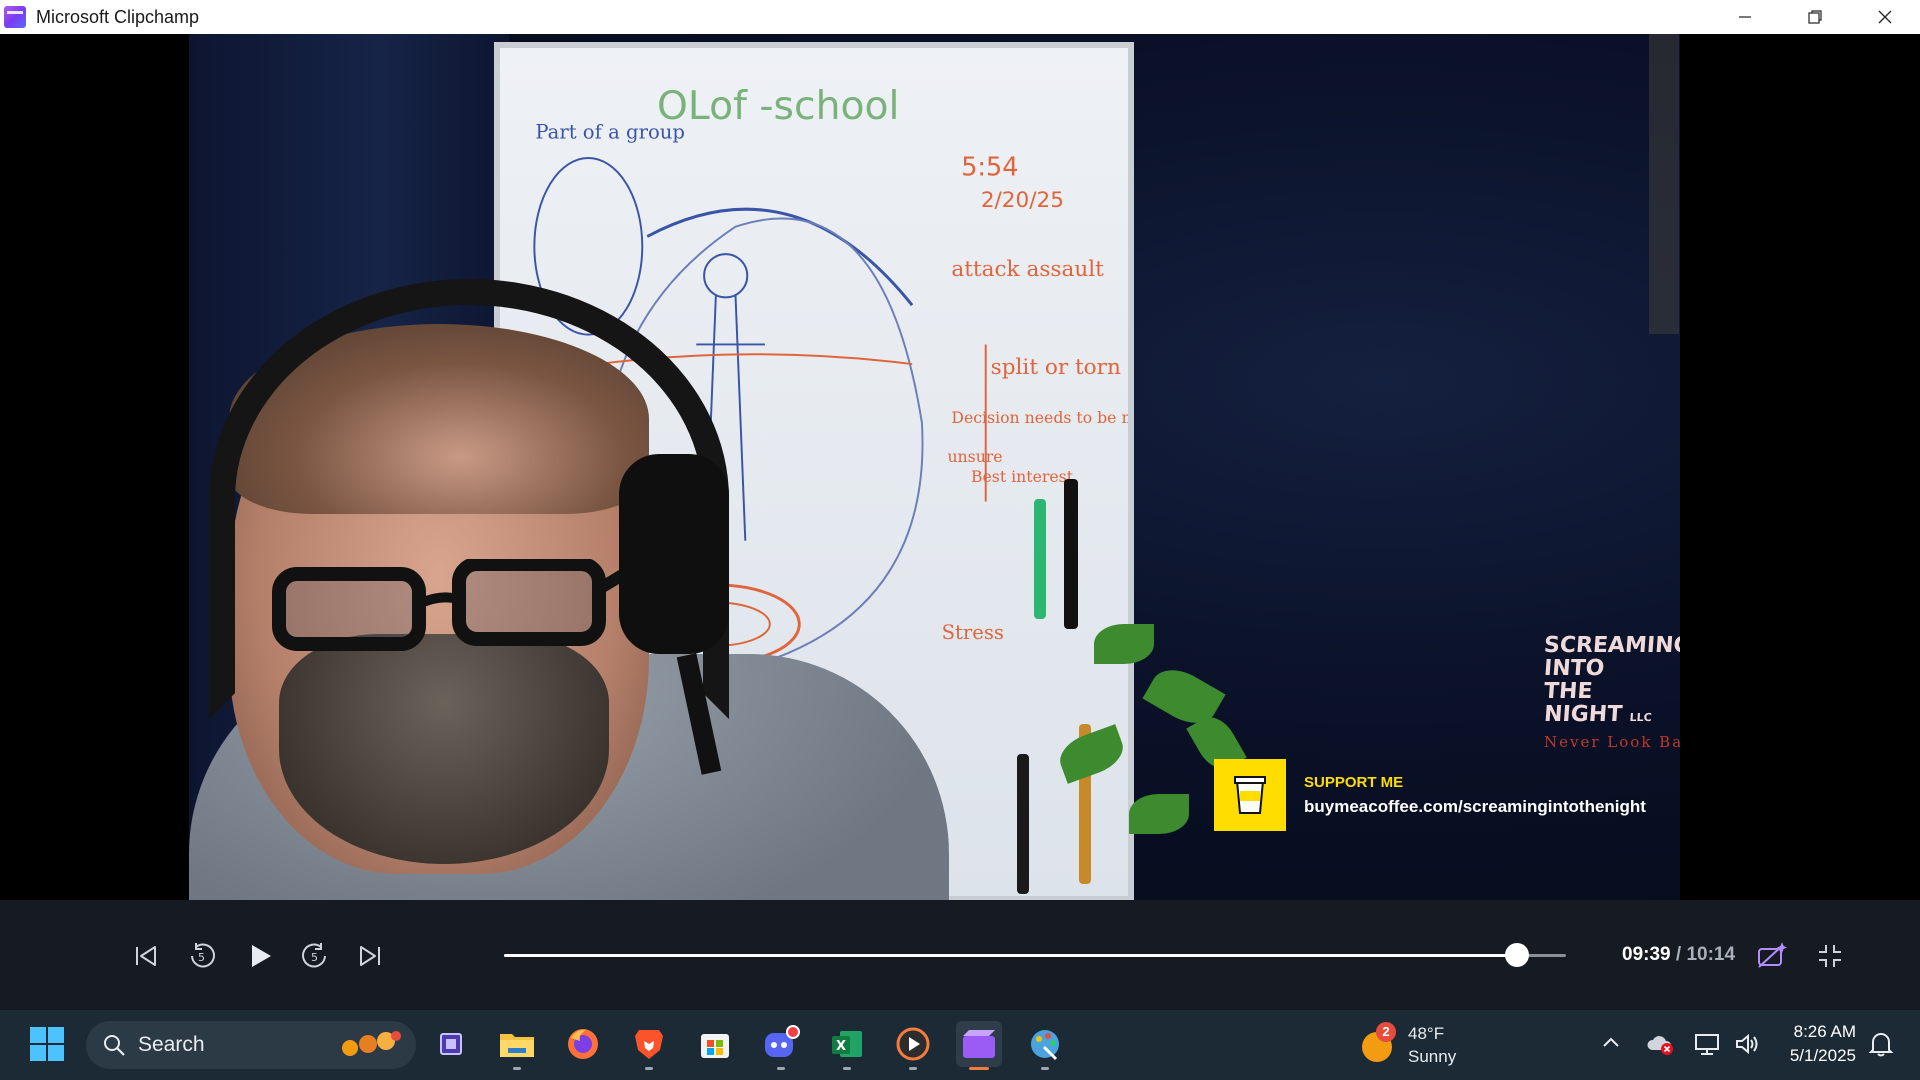 The width and height of the screenshot is (1920, 1080). I want to click on seek-bar-fill, so click(1011, 955).